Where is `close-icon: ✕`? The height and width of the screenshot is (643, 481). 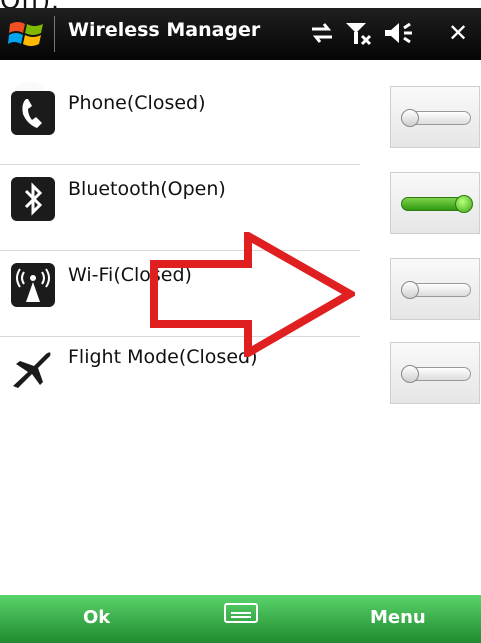
close-icon: ✕ is located at coordinates (458, 33).